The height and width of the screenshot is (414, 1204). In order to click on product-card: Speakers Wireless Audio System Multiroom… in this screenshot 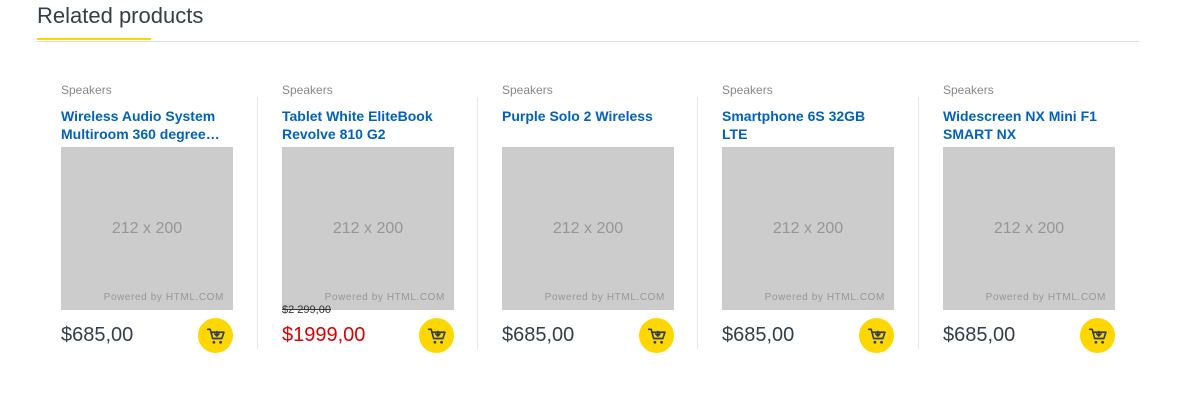, I will do `click(147, 215)`.